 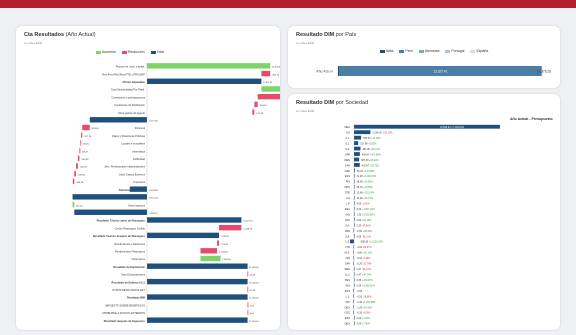 I want to click on variance-percent: +7,00%, so click(x=366, y=324).